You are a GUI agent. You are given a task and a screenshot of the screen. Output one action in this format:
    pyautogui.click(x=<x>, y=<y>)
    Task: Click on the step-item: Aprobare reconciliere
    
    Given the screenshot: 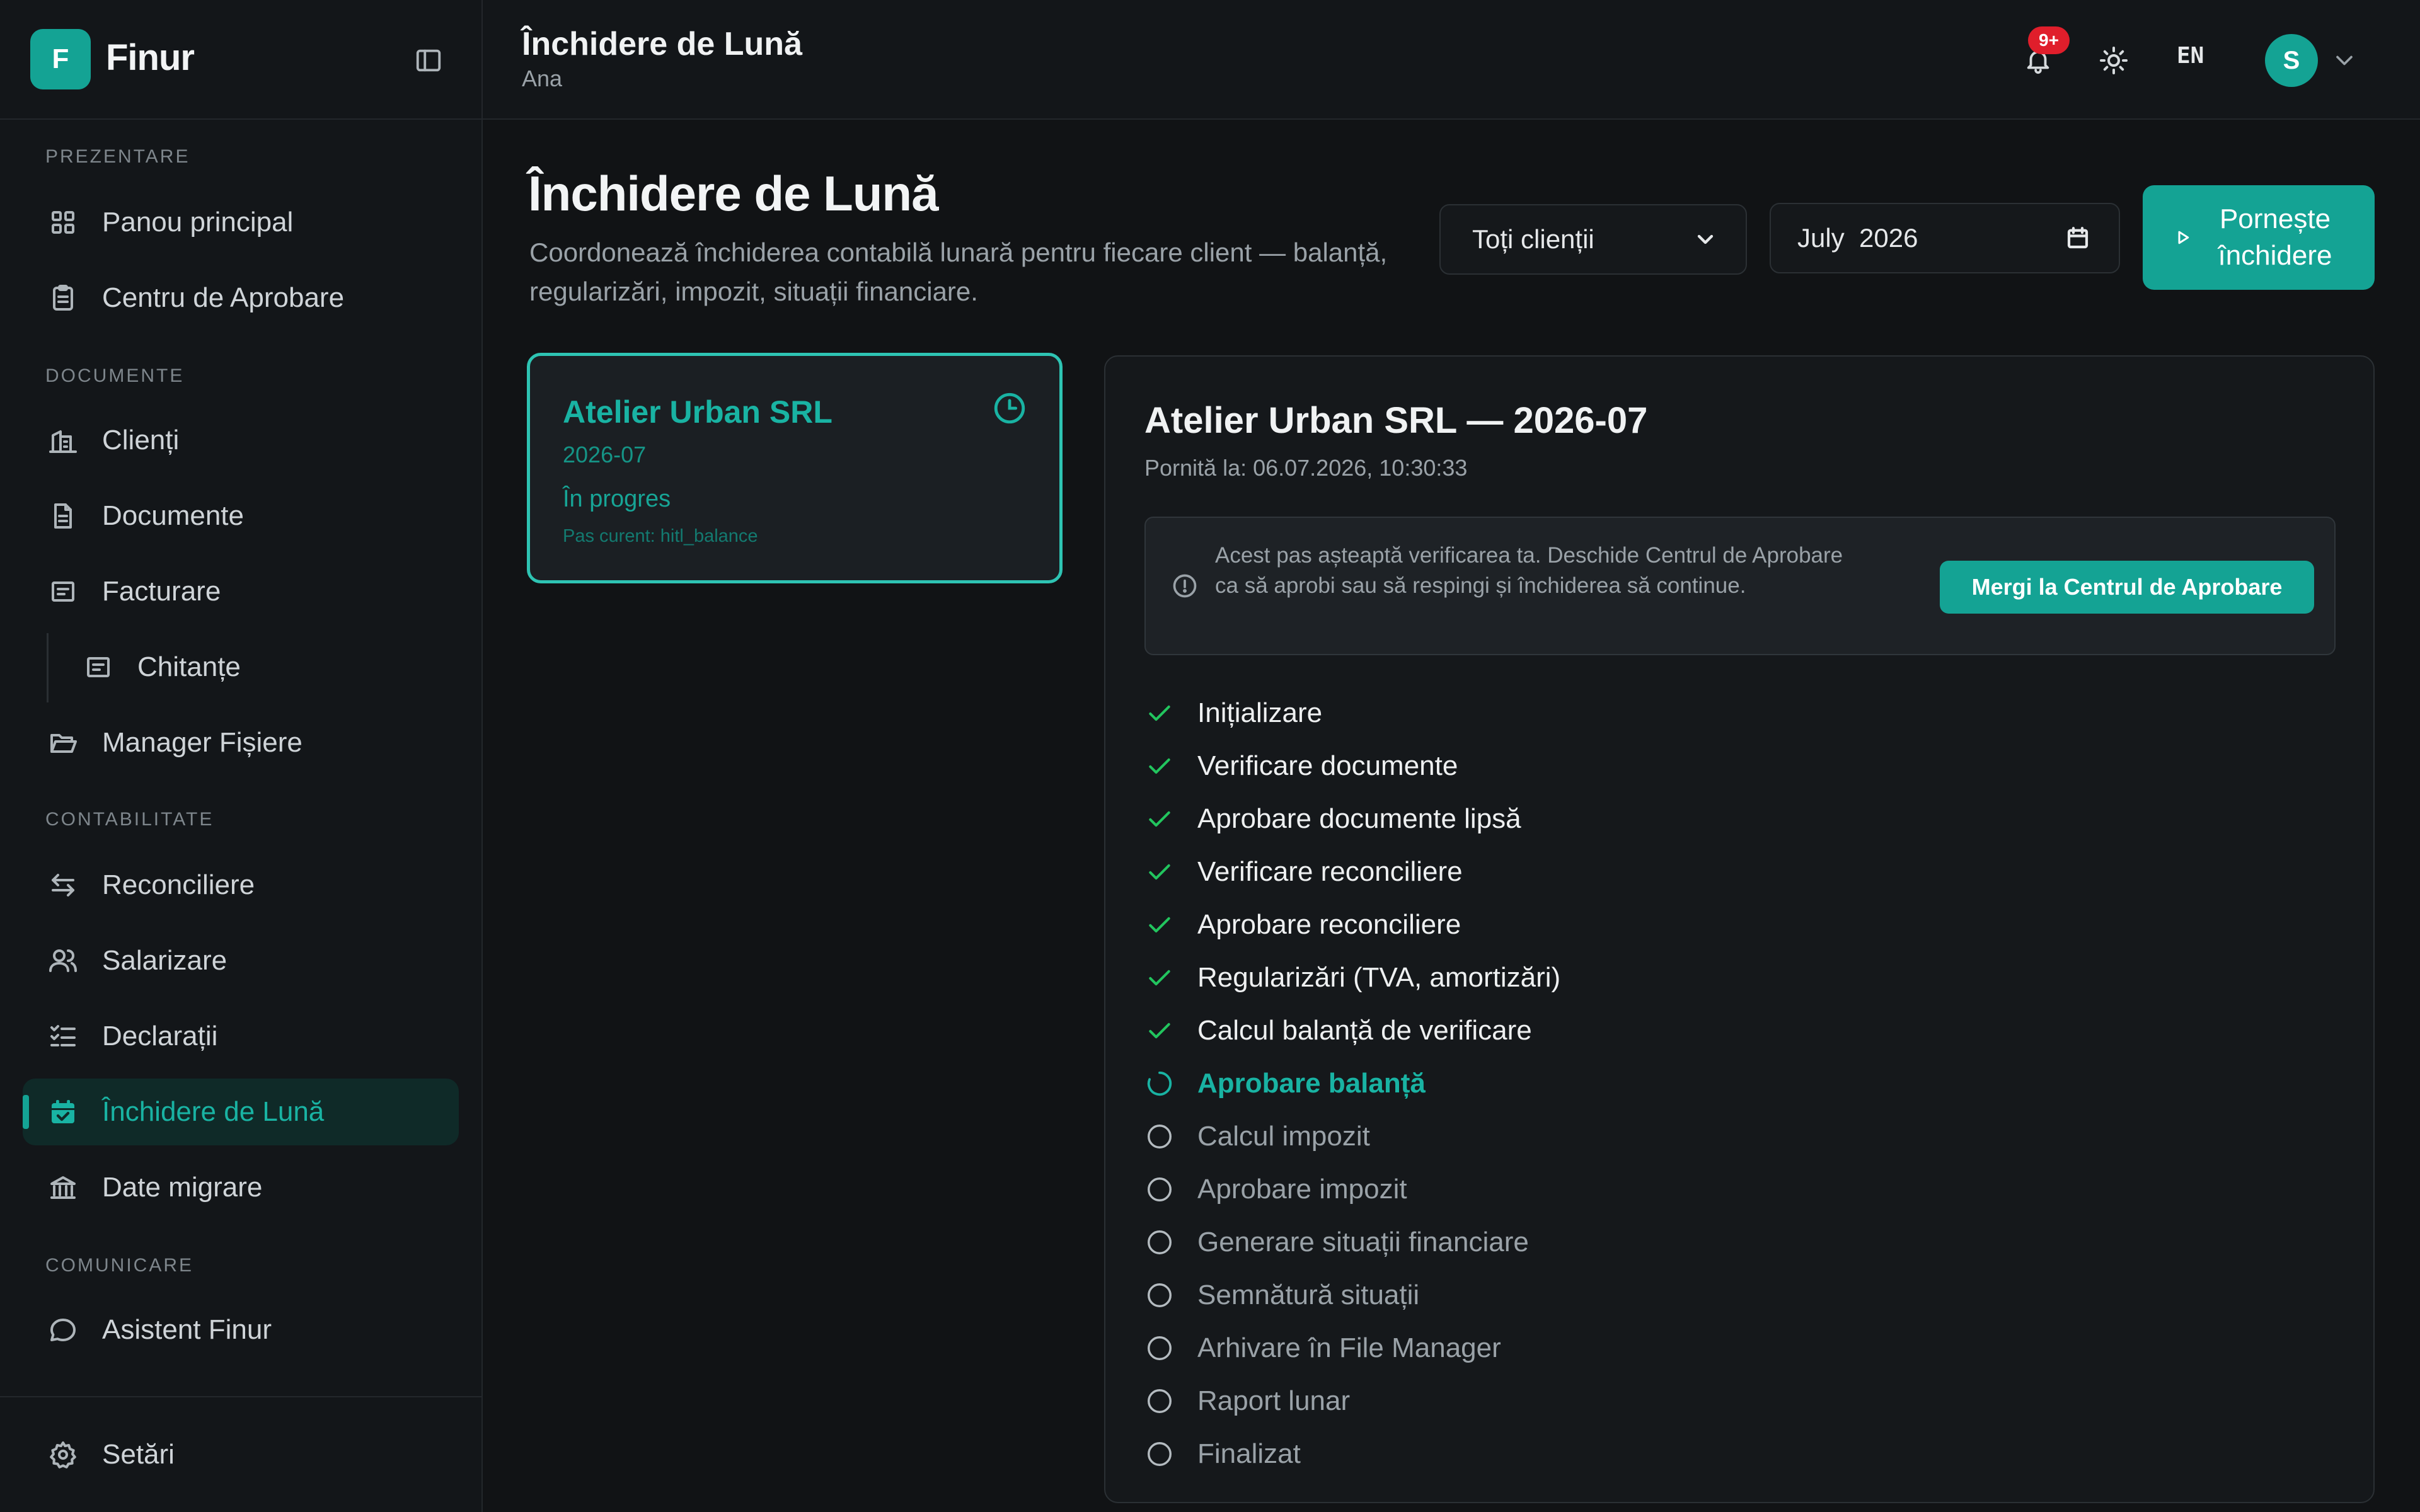 What is the action you would take?
    pyautogui.click(x=1712, y=924)
    